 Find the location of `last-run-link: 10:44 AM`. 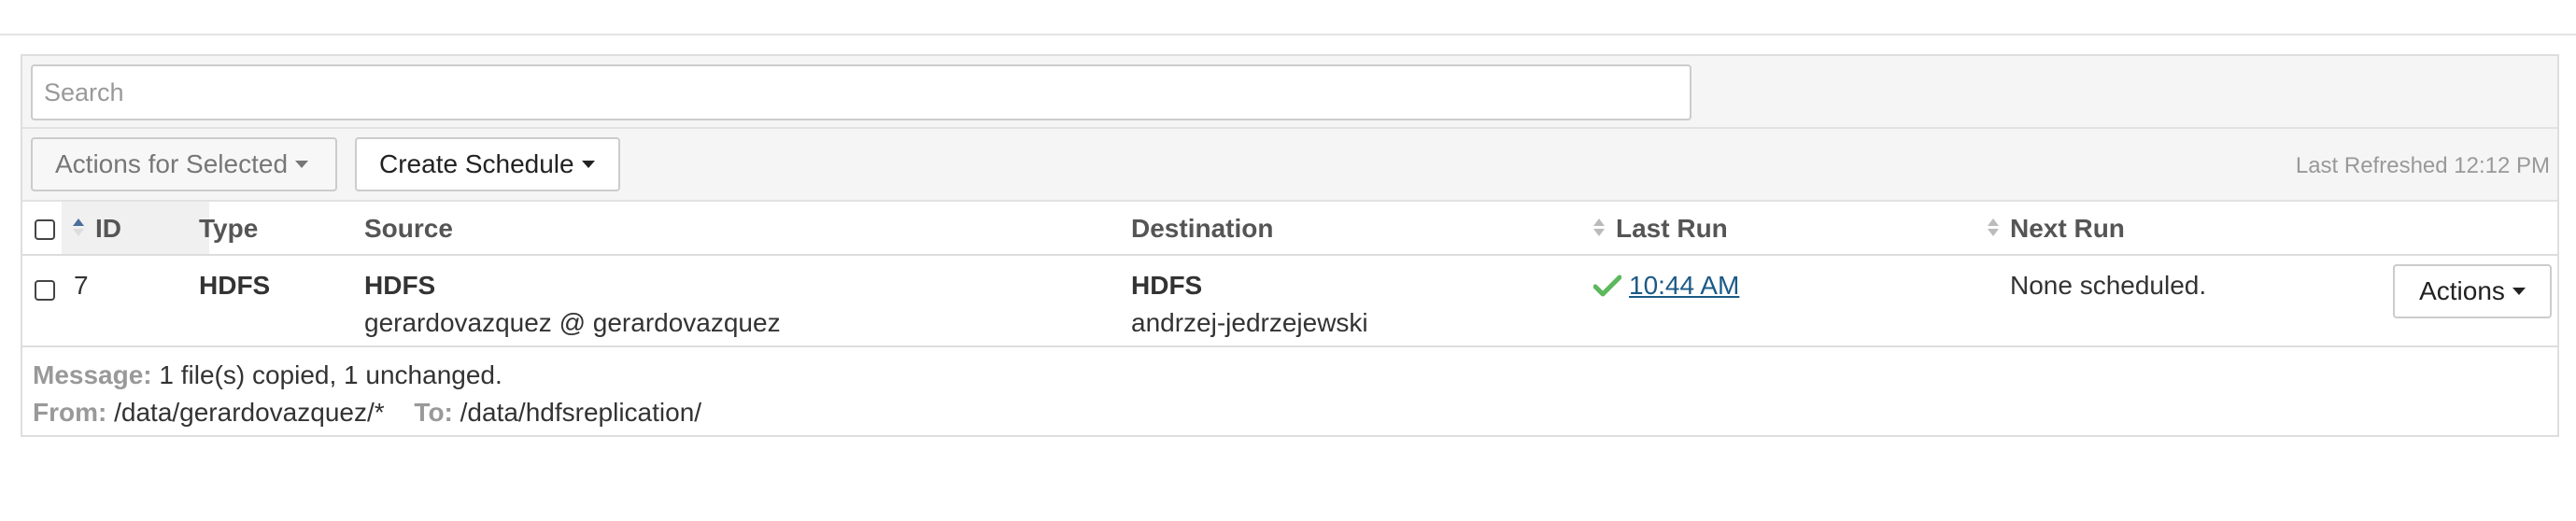

last-run-link: 10:44 AM is located at coordinates (1684, 286).